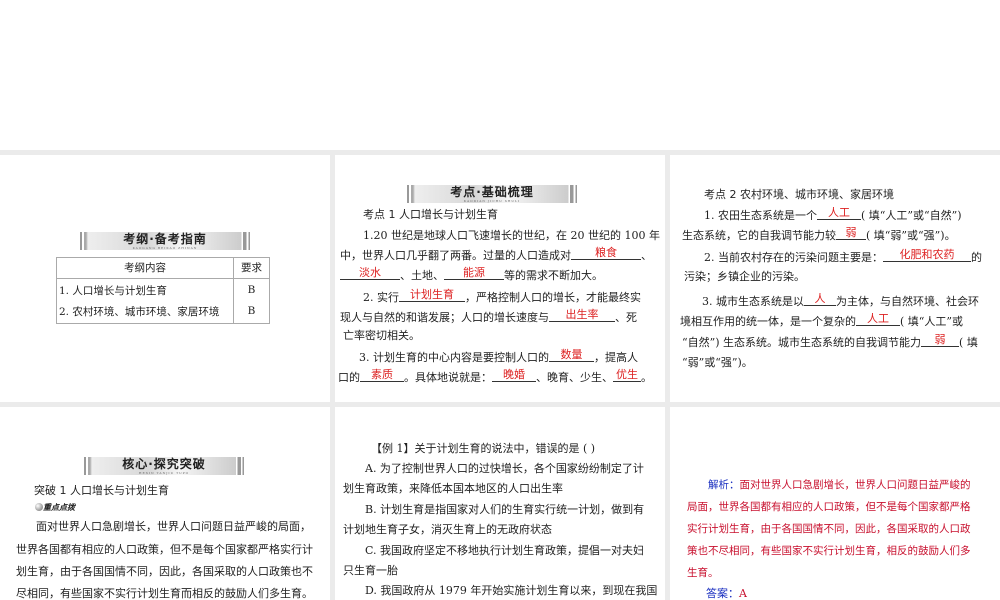  Describe the element at coordinates (145, 268) in the screenshot. I see `header-content: 考纲内容` at that location.